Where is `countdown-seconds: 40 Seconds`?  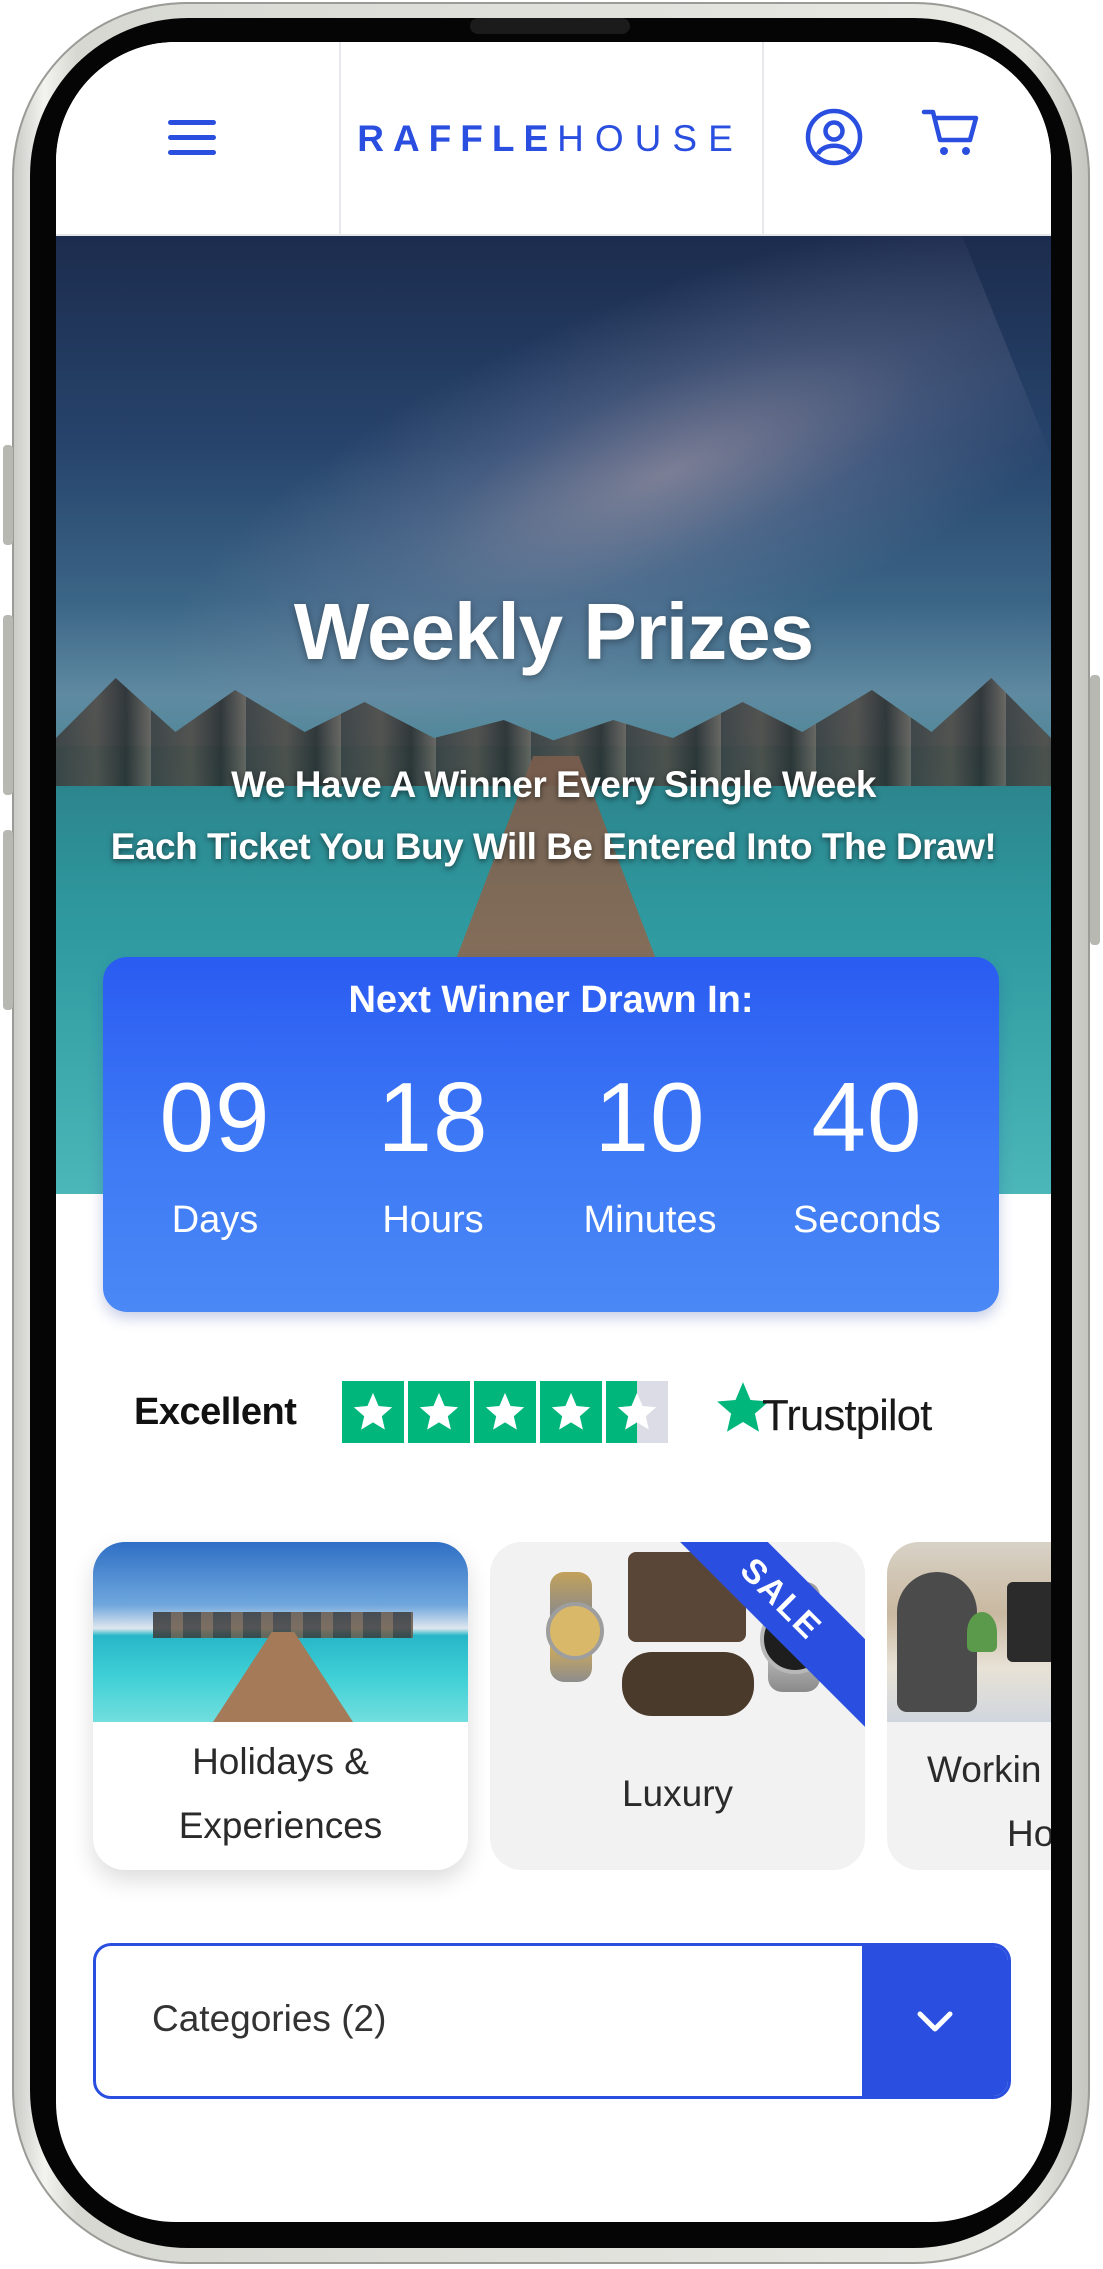
countdown-seconds: 40 Seconds is located at coordinates (867, 1149).